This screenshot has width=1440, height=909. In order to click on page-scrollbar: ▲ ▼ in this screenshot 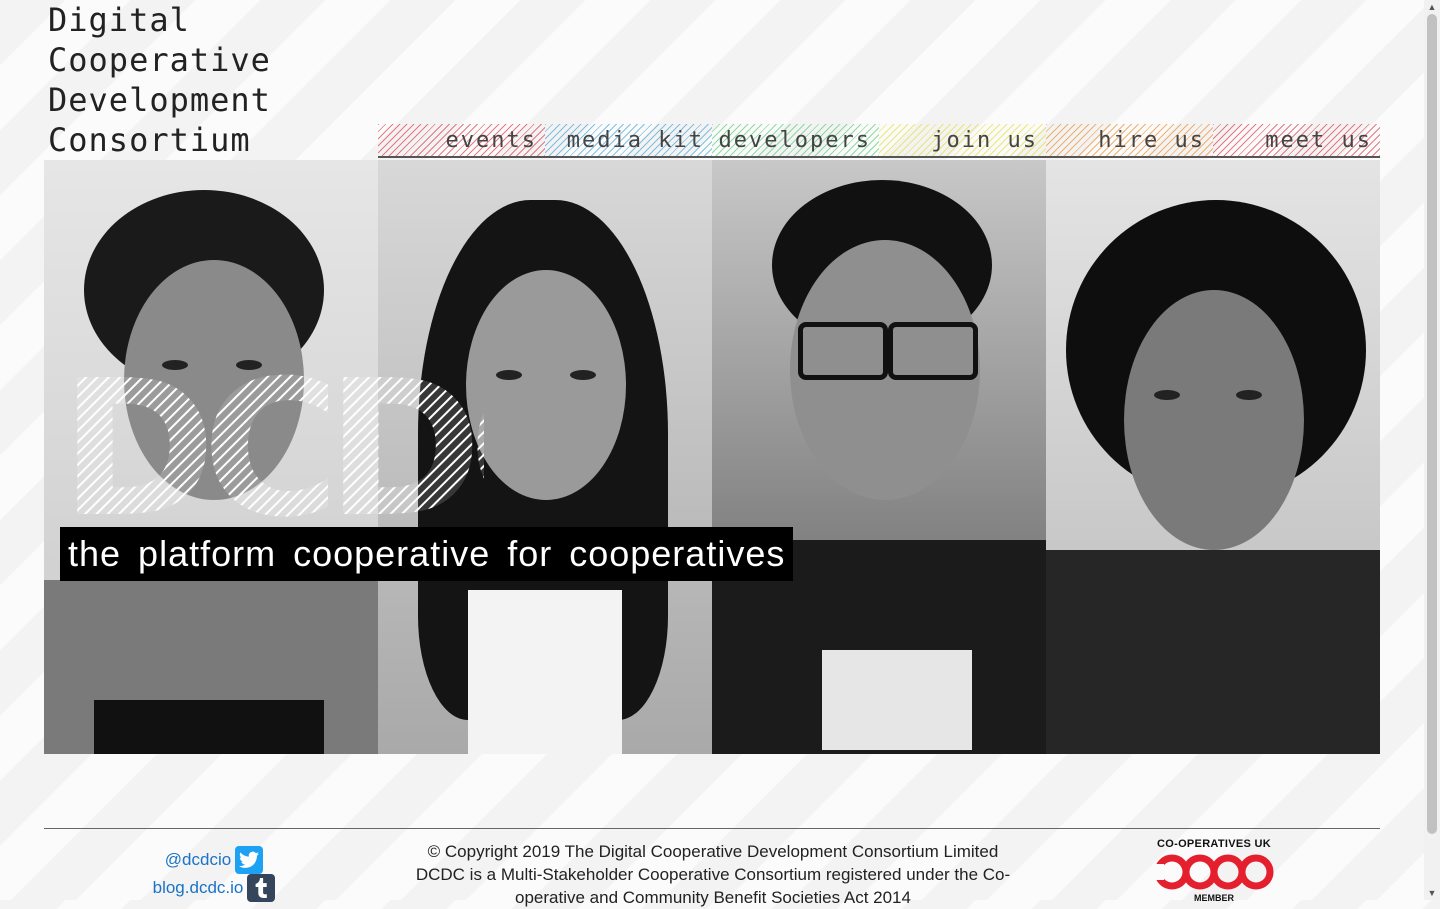, I will do `click(1432, 450)`.